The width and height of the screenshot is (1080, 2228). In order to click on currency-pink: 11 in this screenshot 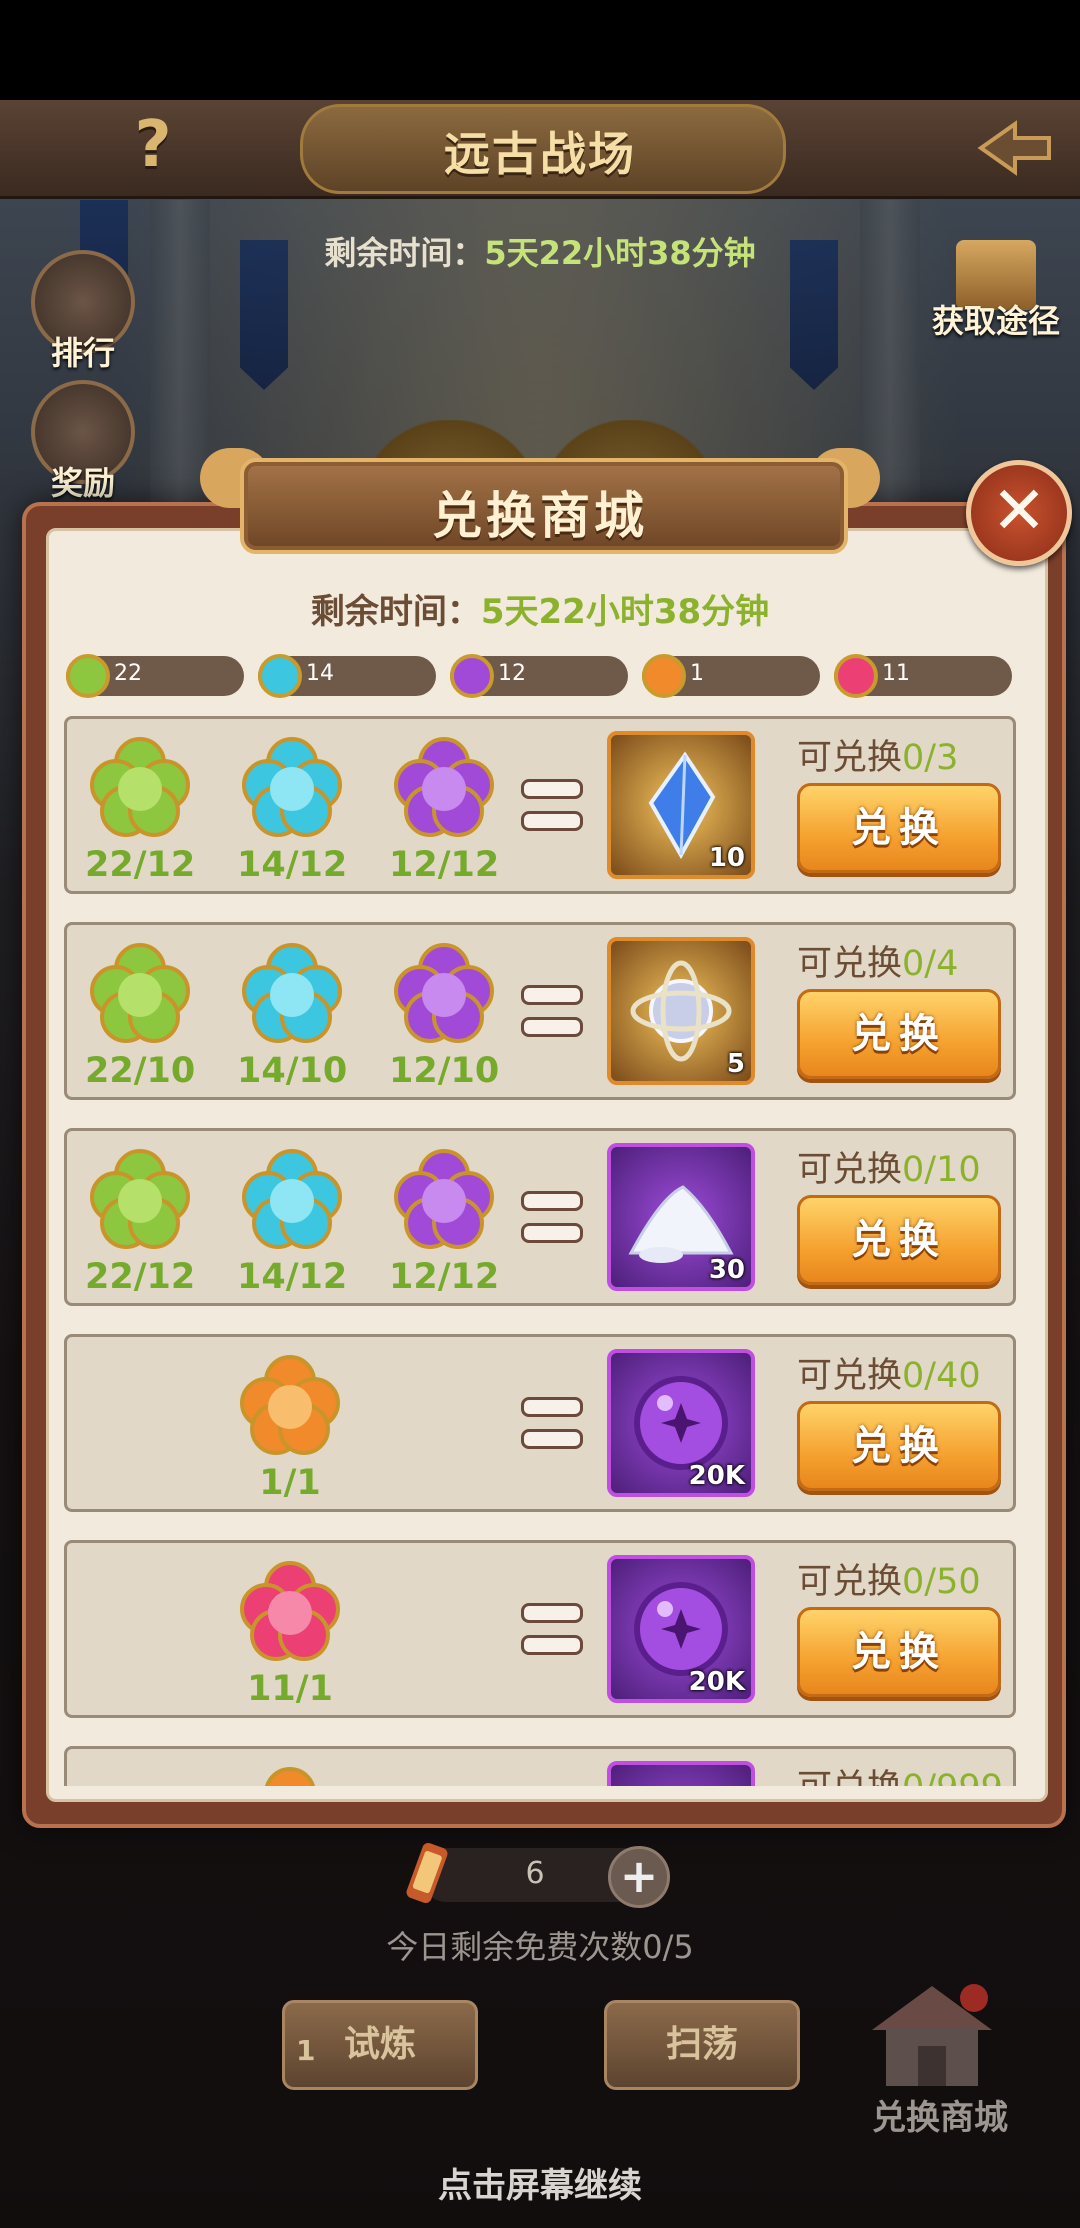, I will do `click(923, 676)`.